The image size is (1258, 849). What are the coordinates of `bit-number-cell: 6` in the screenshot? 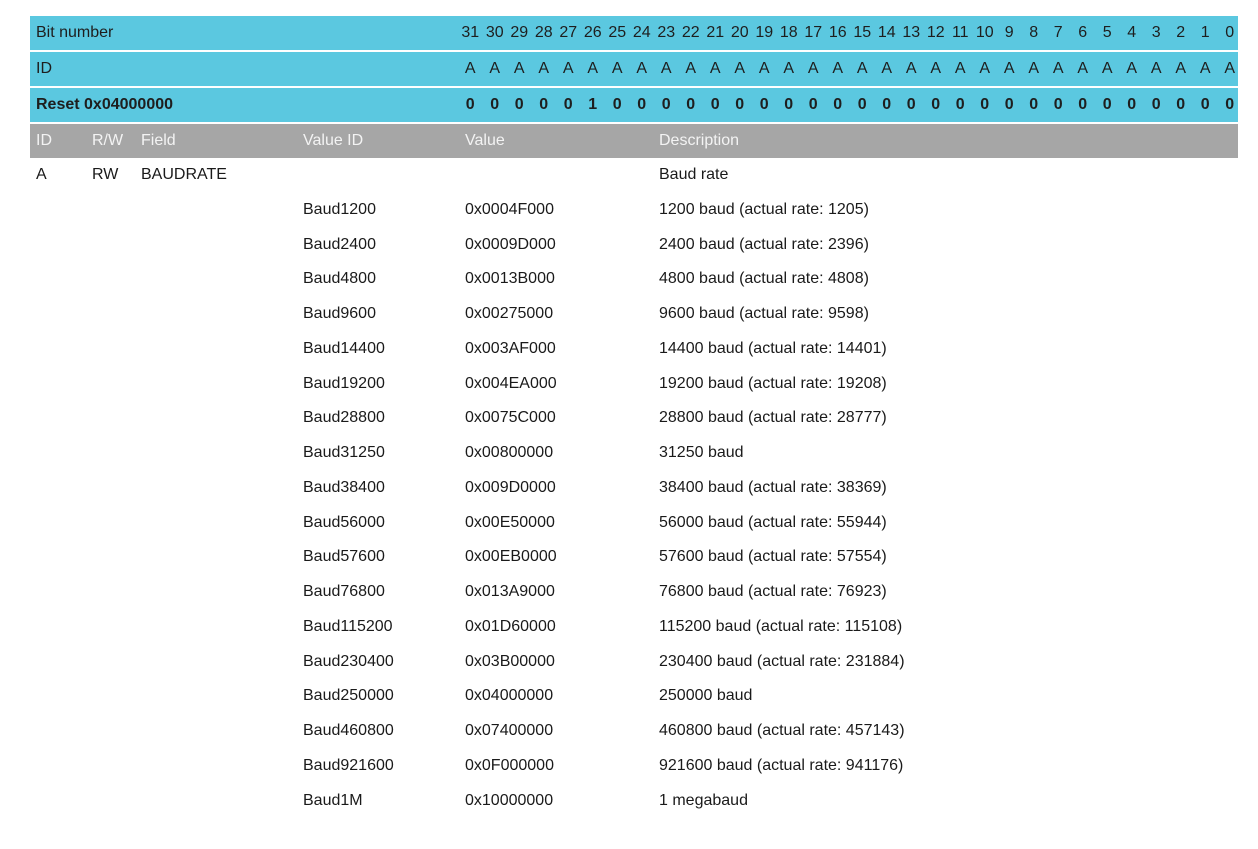 It's located at (1083, 32).